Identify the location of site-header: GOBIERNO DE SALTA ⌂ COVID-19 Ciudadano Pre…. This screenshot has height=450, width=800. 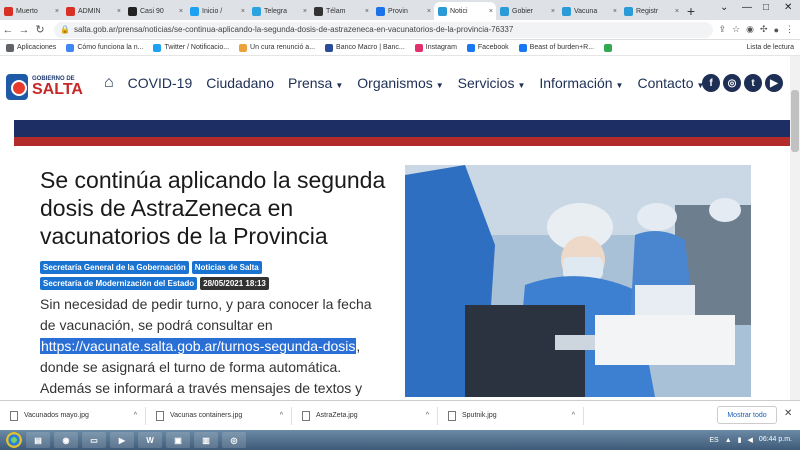
(395, 87).